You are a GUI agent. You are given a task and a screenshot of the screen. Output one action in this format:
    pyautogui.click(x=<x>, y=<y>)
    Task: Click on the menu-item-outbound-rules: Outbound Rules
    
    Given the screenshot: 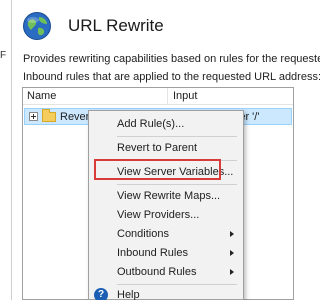 What is the action you would take?
    pyautogui.click(x=166, y=272)
    